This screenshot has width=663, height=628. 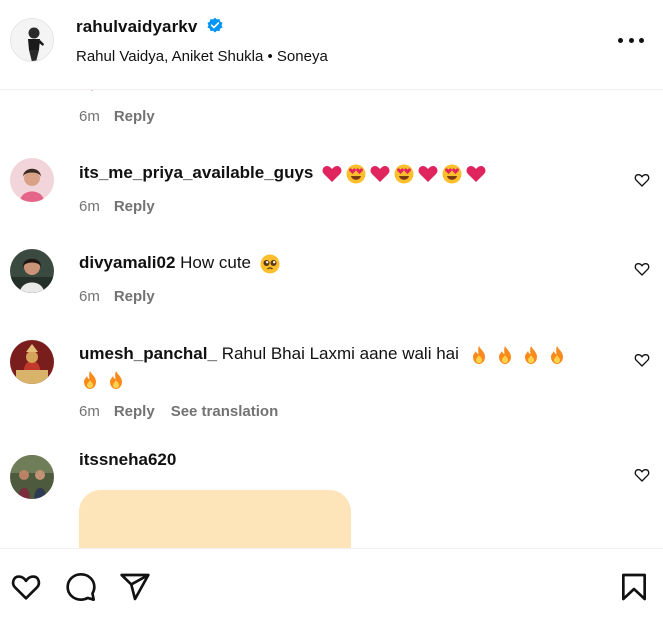 What do you see at coordinates (631, 40) in the screenshot?
I see `more-options-icon` at bounding box center [631, 40].